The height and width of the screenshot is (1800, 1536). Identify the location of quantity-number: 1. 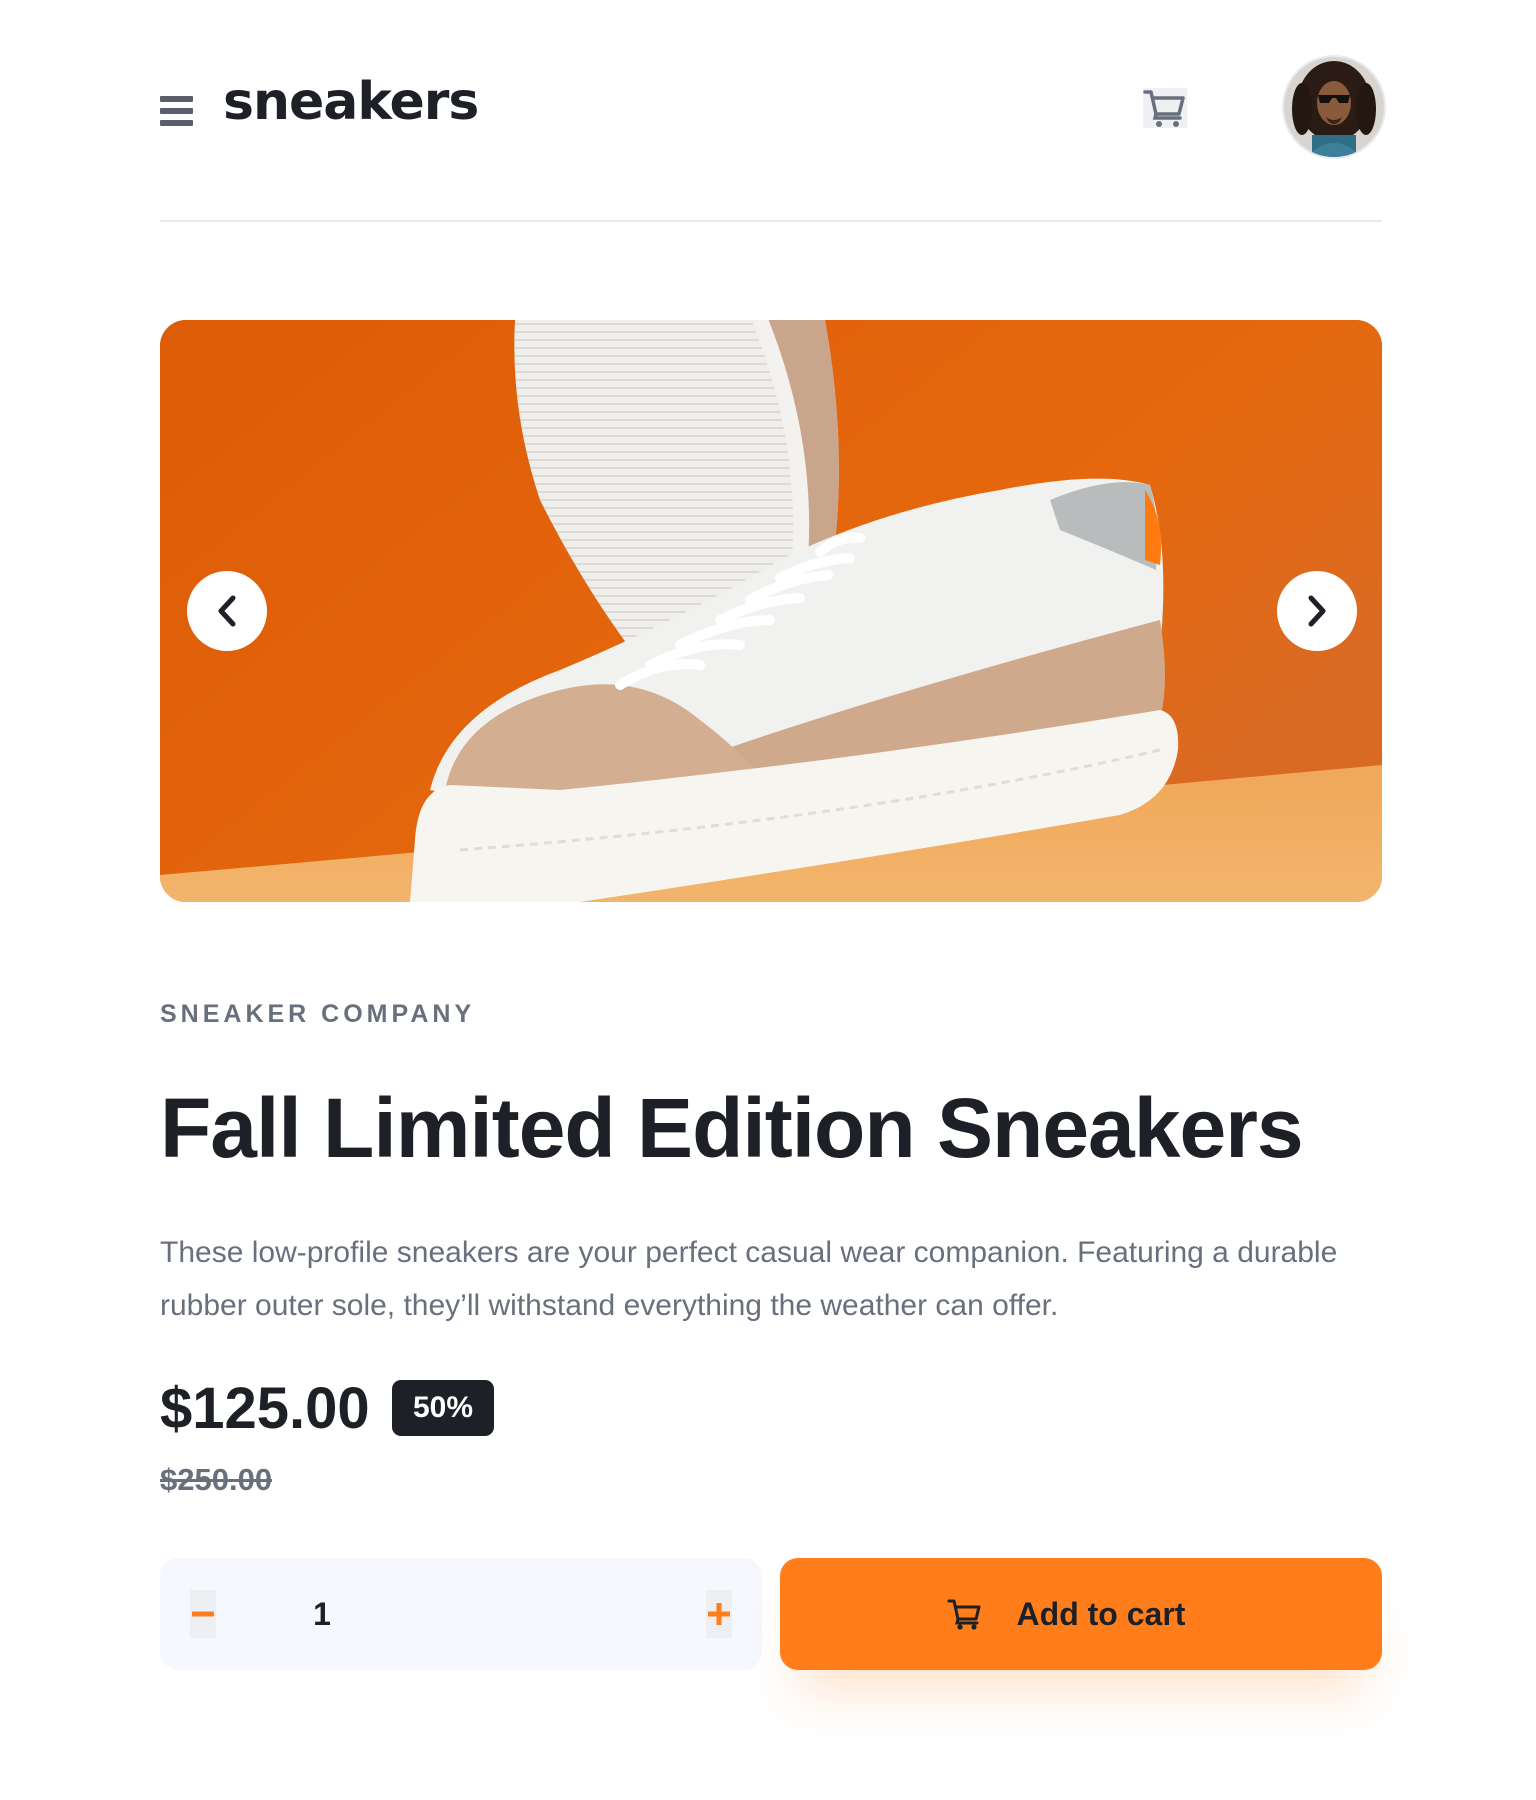
(322, 1614).